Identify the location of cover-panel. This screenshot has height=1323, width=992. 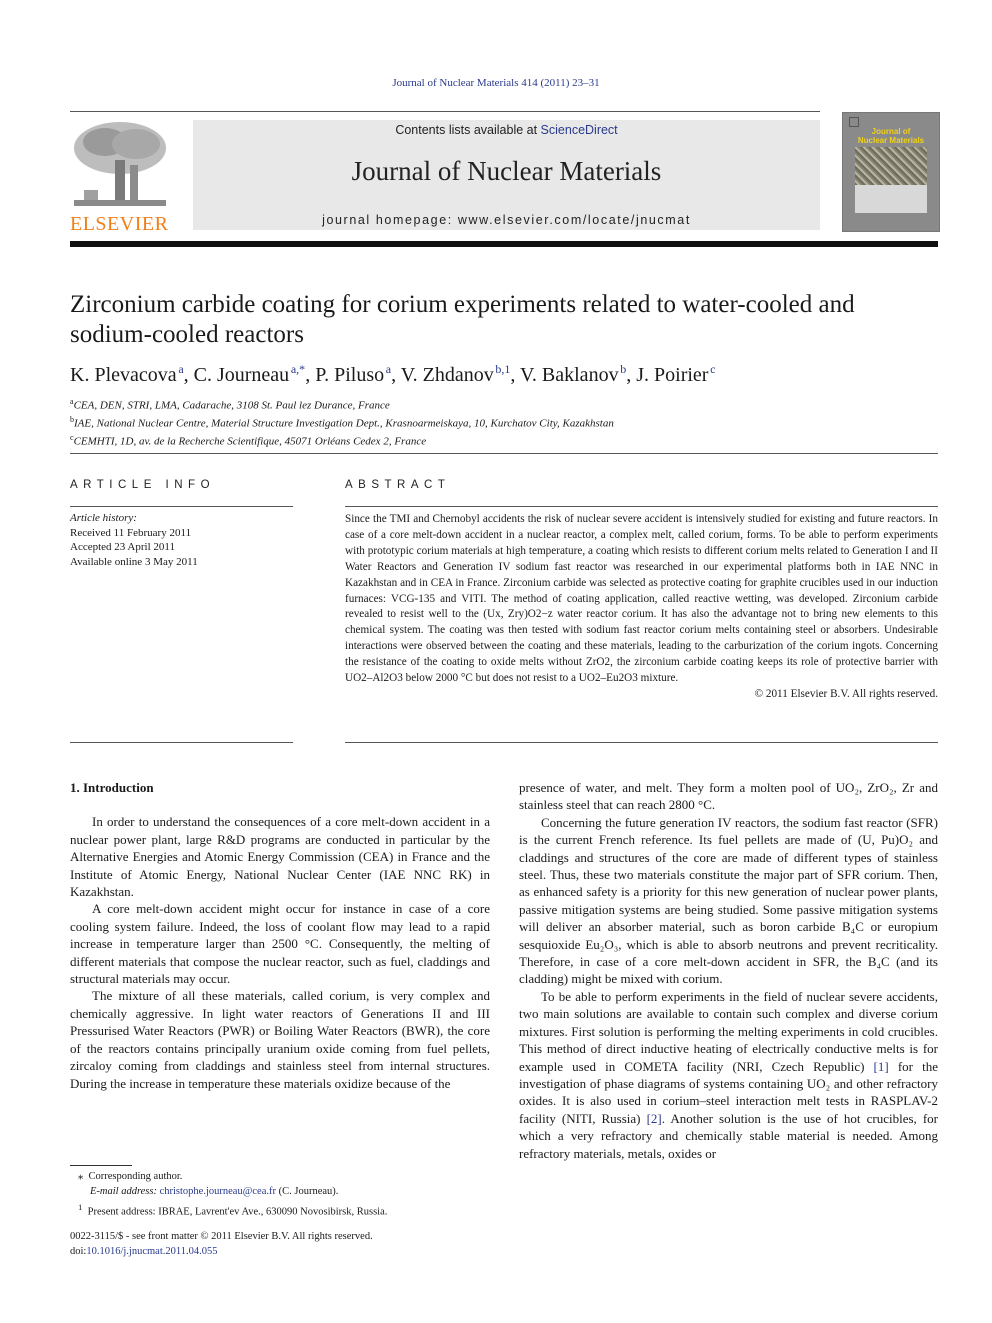
(891, 199).